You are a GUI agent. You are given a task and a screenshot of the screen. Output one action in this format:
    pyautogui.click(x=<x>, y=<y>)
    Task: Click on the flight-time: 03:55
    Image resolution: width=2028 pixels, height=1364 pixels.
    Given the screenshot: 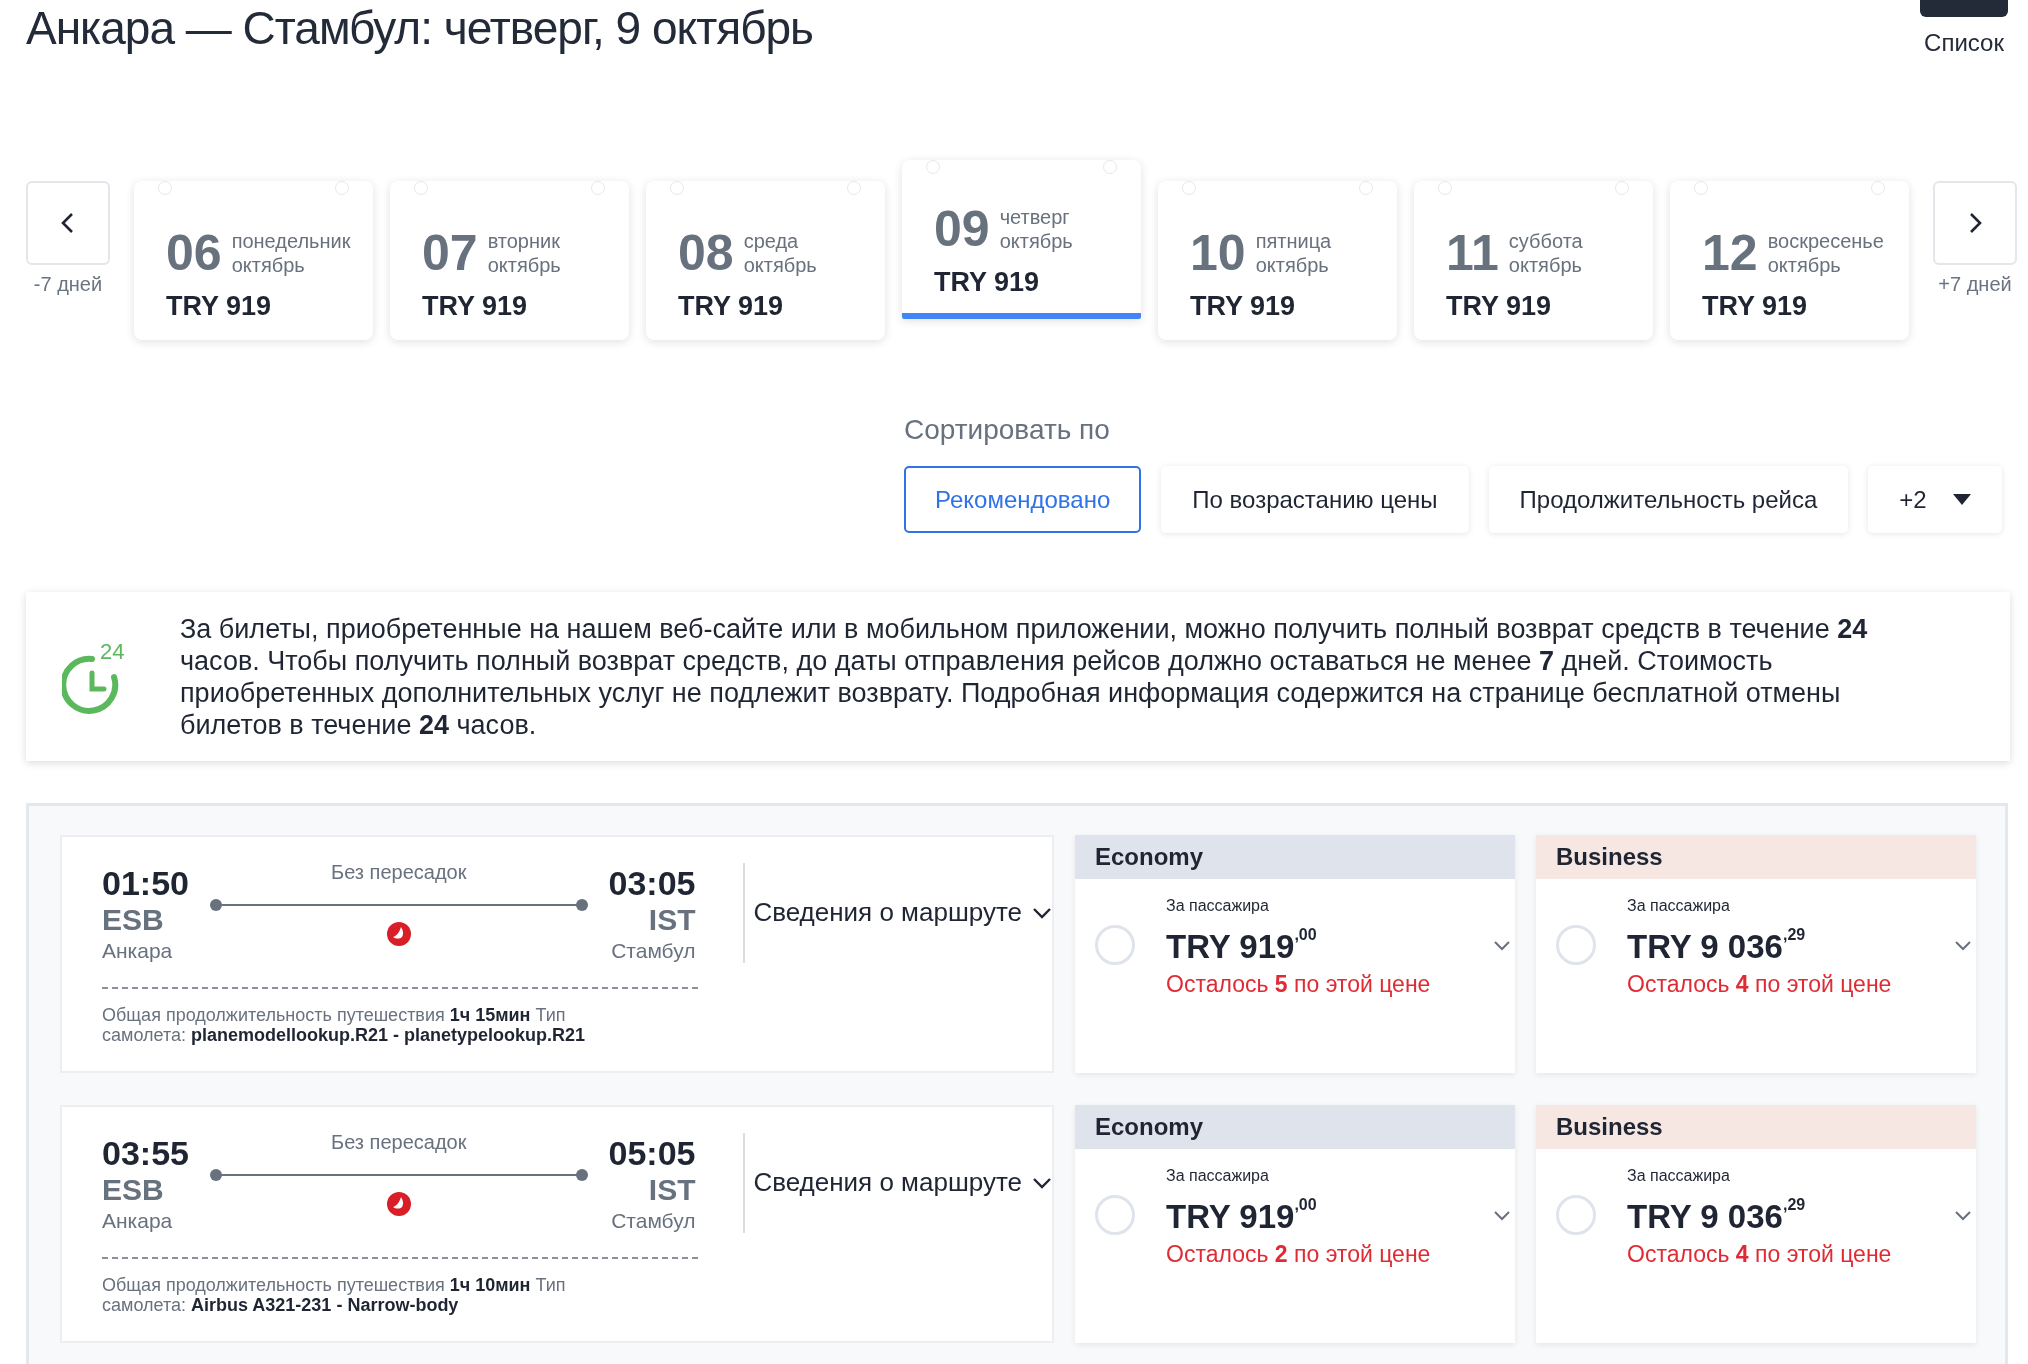 What is the action you would take?
    pyautogui.click(x=146, y=1153)
    